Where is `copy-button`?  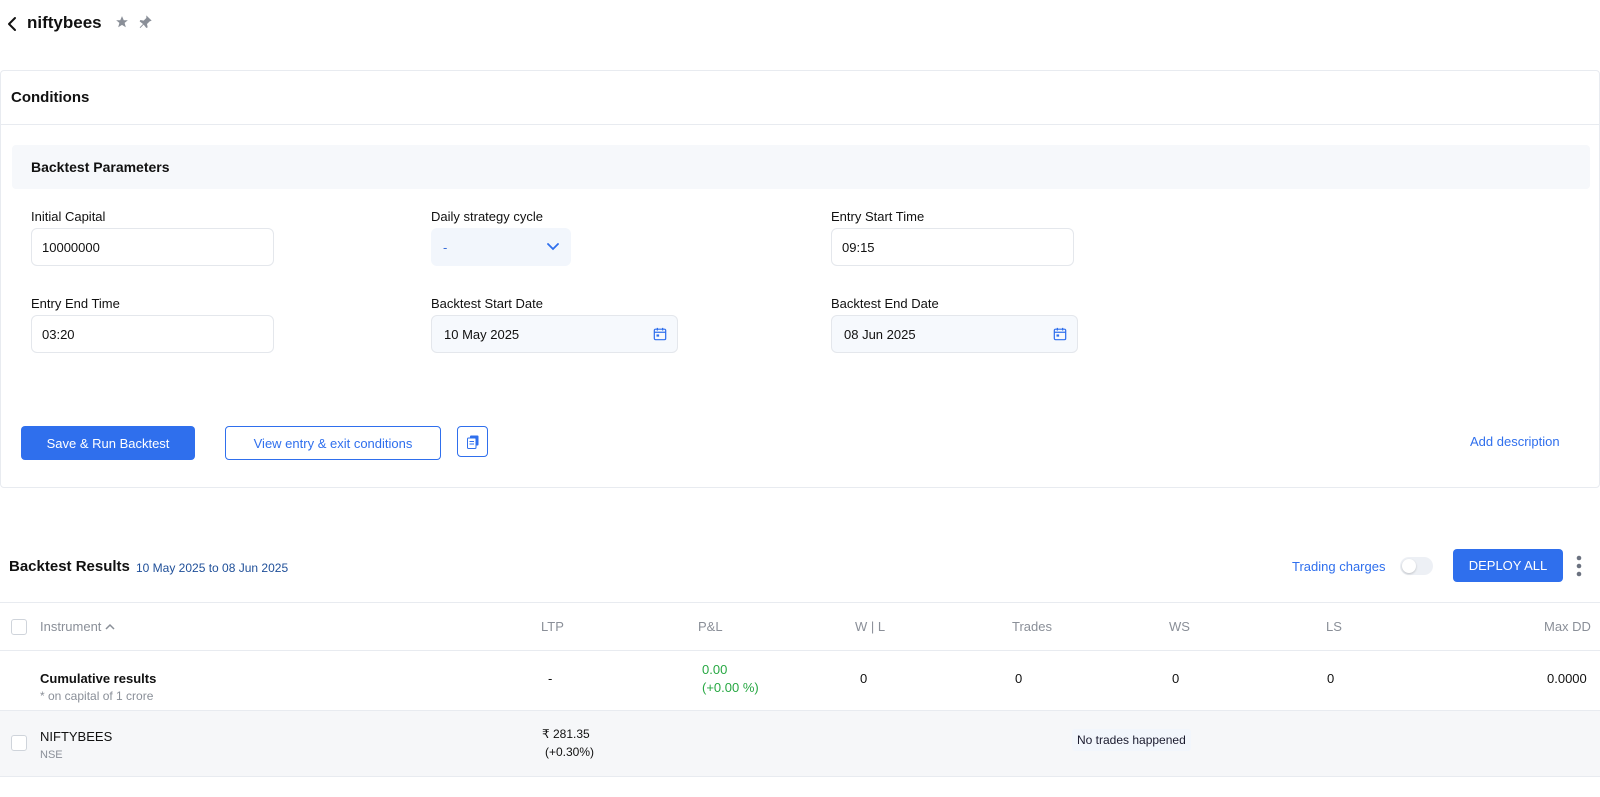 copy-button is located at coordinates (472, 441).